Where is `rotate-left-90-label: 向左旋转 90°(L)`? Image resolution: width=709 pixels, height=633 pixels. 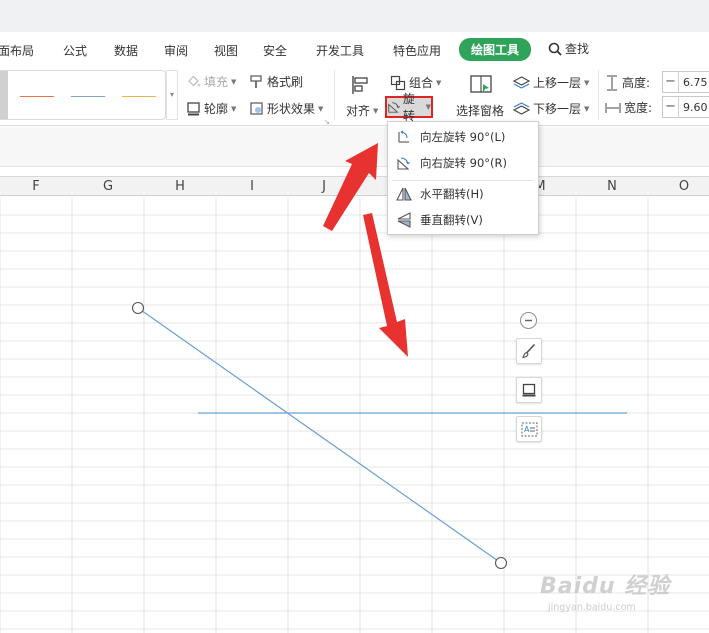
rotate-left-90-label: 向左旋转 90°(L) is located at coordinates (463, 137).